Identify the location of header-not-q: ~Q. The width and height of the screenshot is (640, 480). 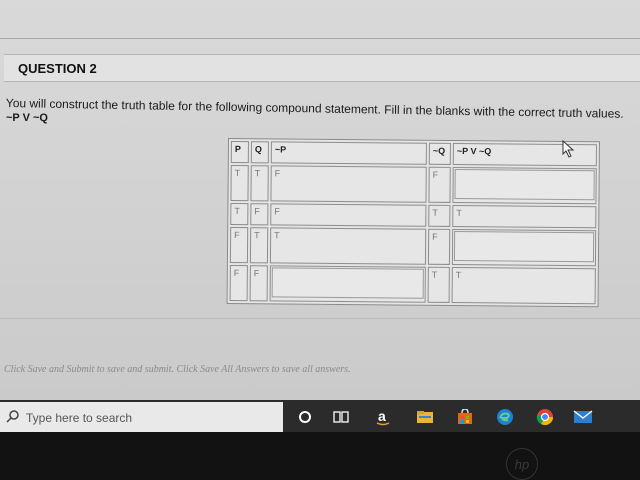
(439, 153).